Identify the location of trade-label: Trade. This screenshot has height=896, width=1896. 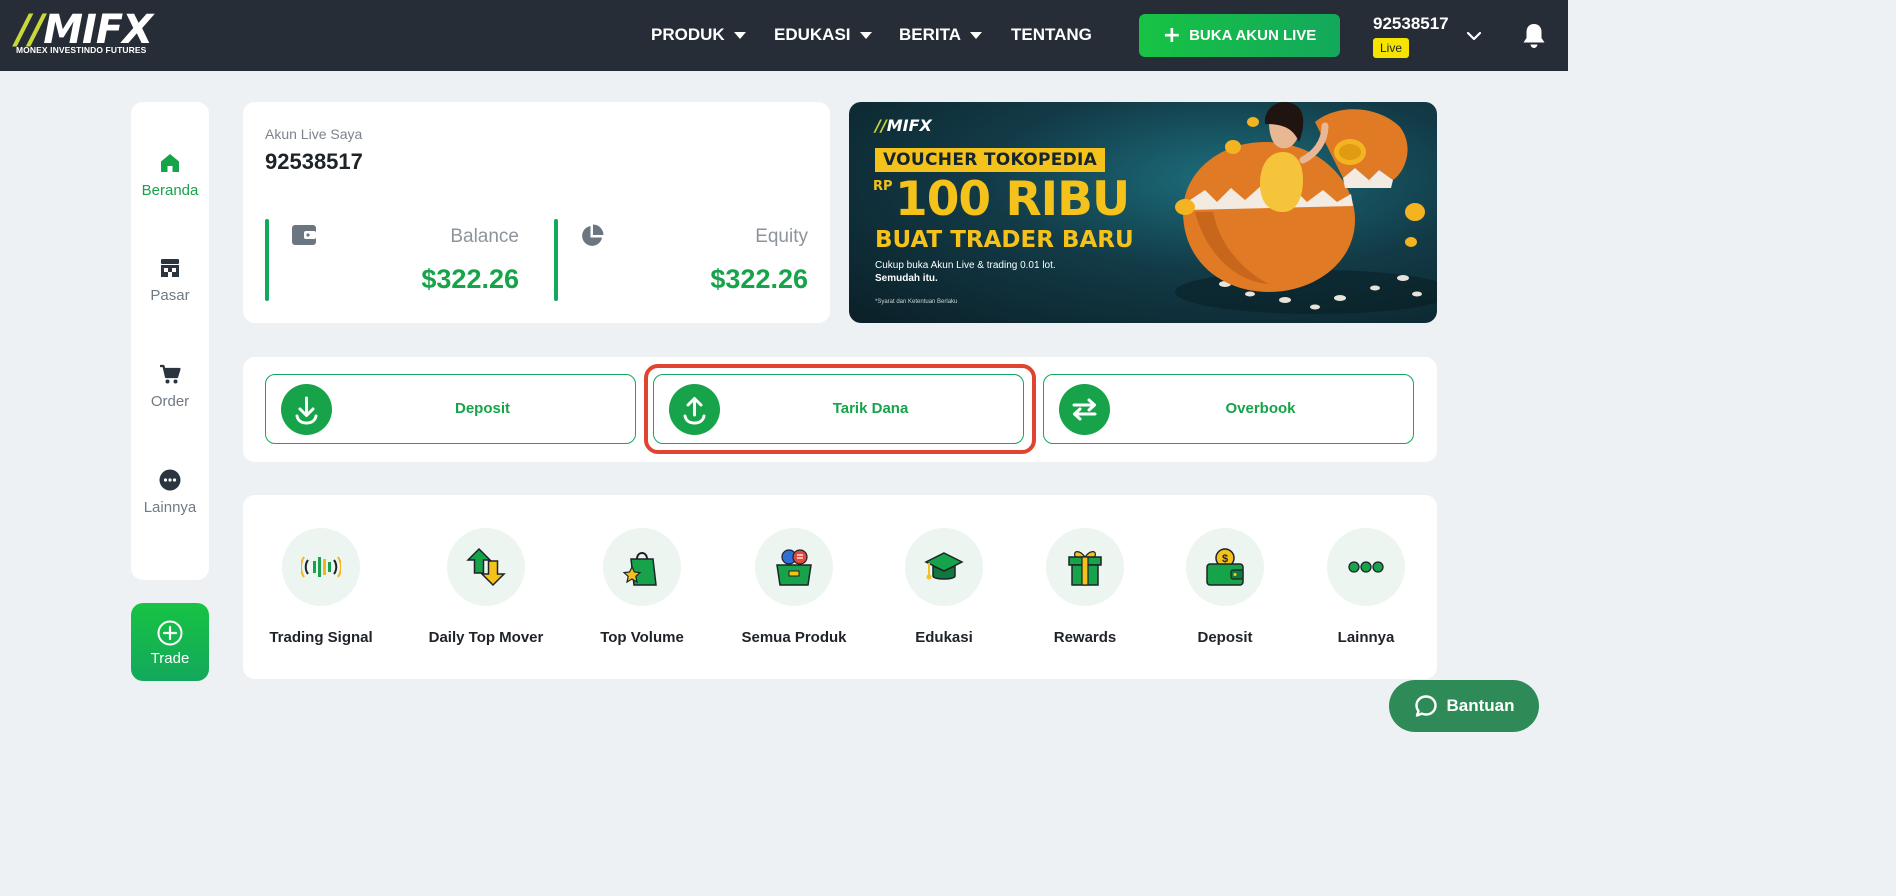
(170, 658).